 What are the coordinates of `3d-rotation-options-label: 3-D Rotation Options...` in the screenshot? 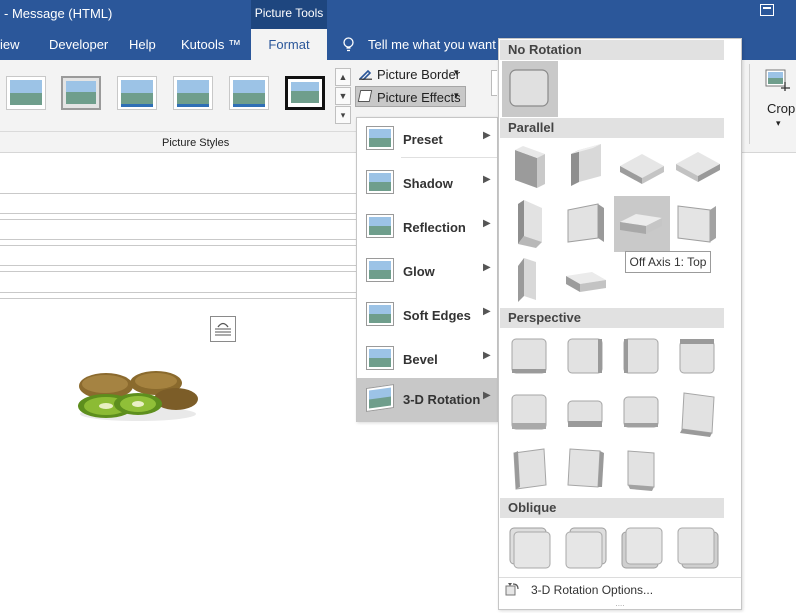 It's located at (592, 590).